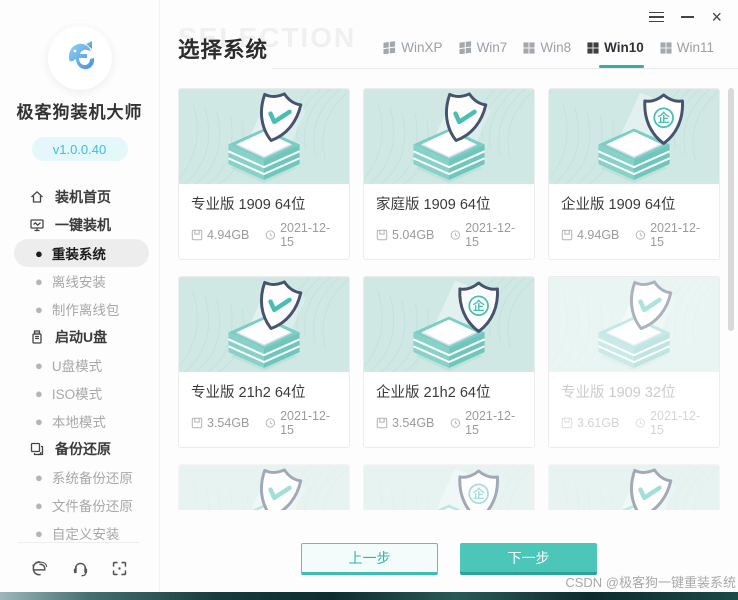 The width and height of the screenshot is (738, 600). I want to click on sidebar-item-offline-install: ● 离线安装, so click(81, 281).